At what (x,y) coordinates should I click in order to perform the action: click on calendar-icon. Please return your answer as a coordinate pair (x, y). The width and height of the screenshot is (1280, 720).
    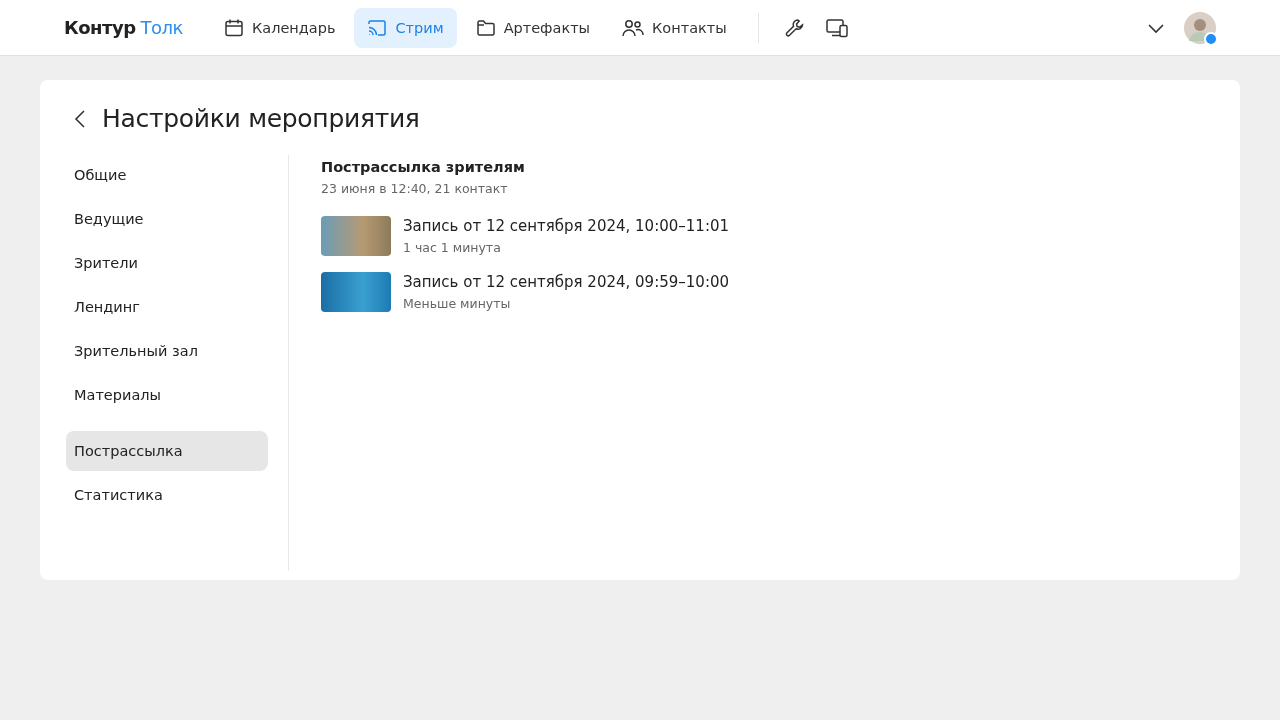
    Looking at the image, I should click on (233, 27).